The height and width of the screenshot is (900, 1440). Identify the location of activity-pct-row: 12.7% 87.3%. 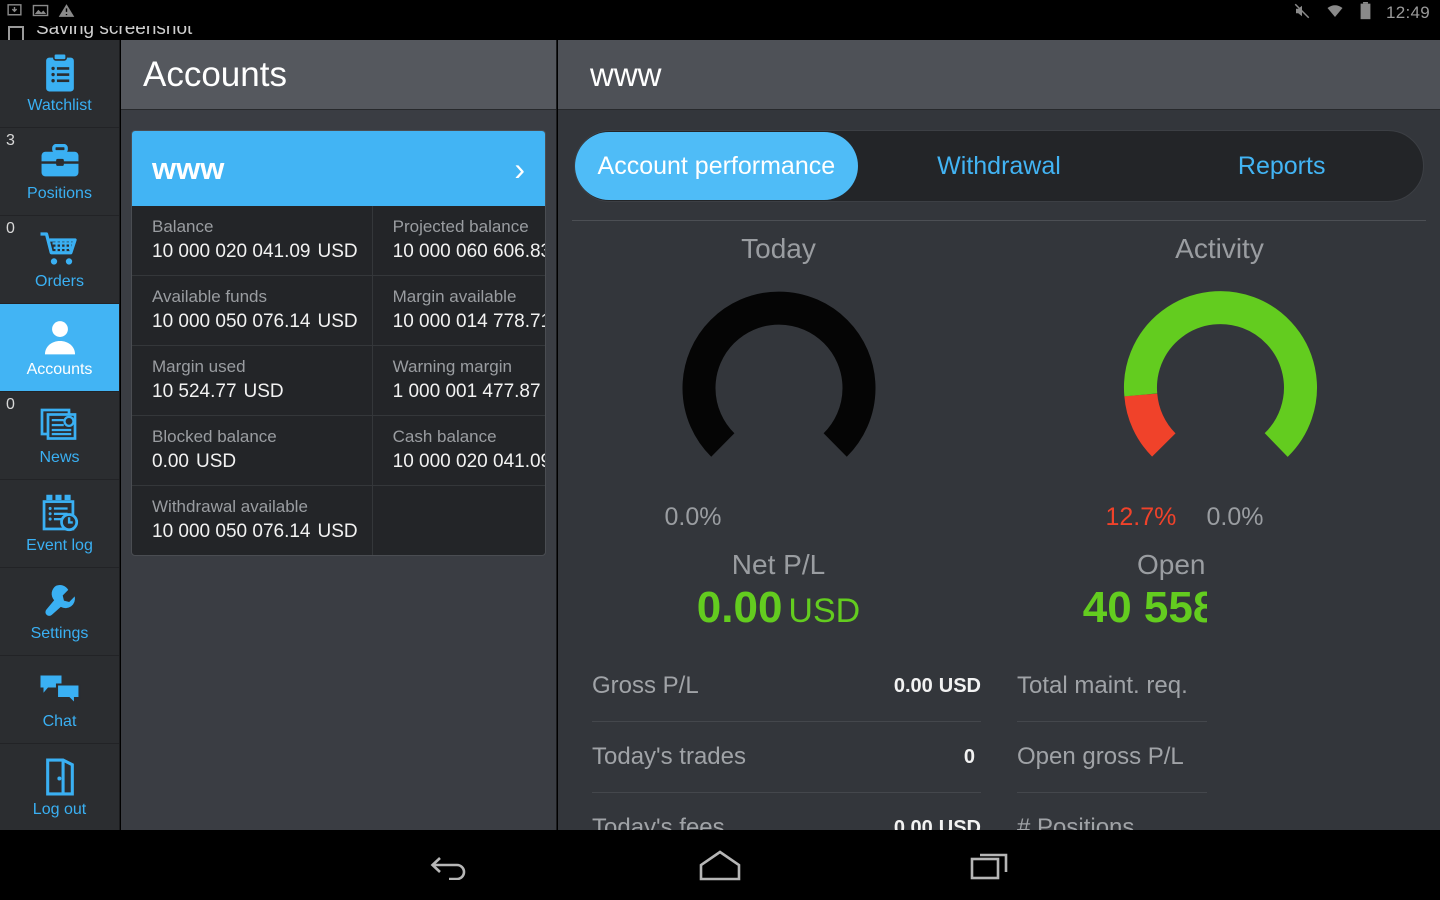
(1220, 520).